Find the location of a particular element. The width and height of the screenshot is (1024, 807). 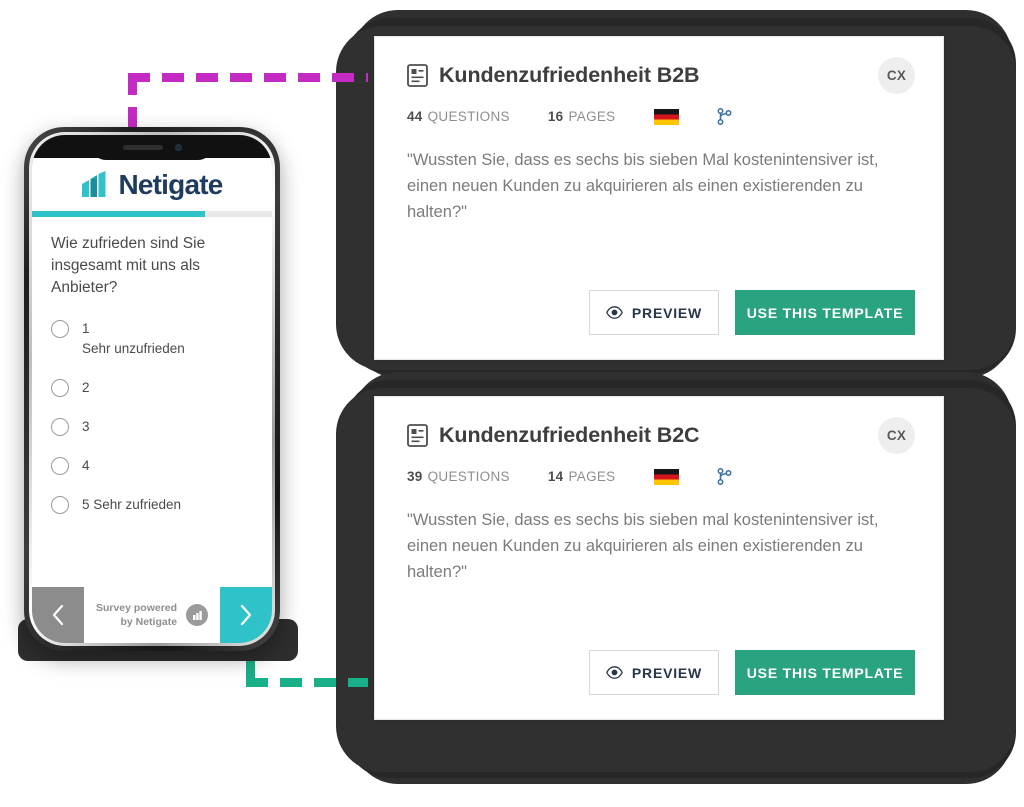

survey-powered-by: Survey powered by Netigate is located at coordinates (152, 615).